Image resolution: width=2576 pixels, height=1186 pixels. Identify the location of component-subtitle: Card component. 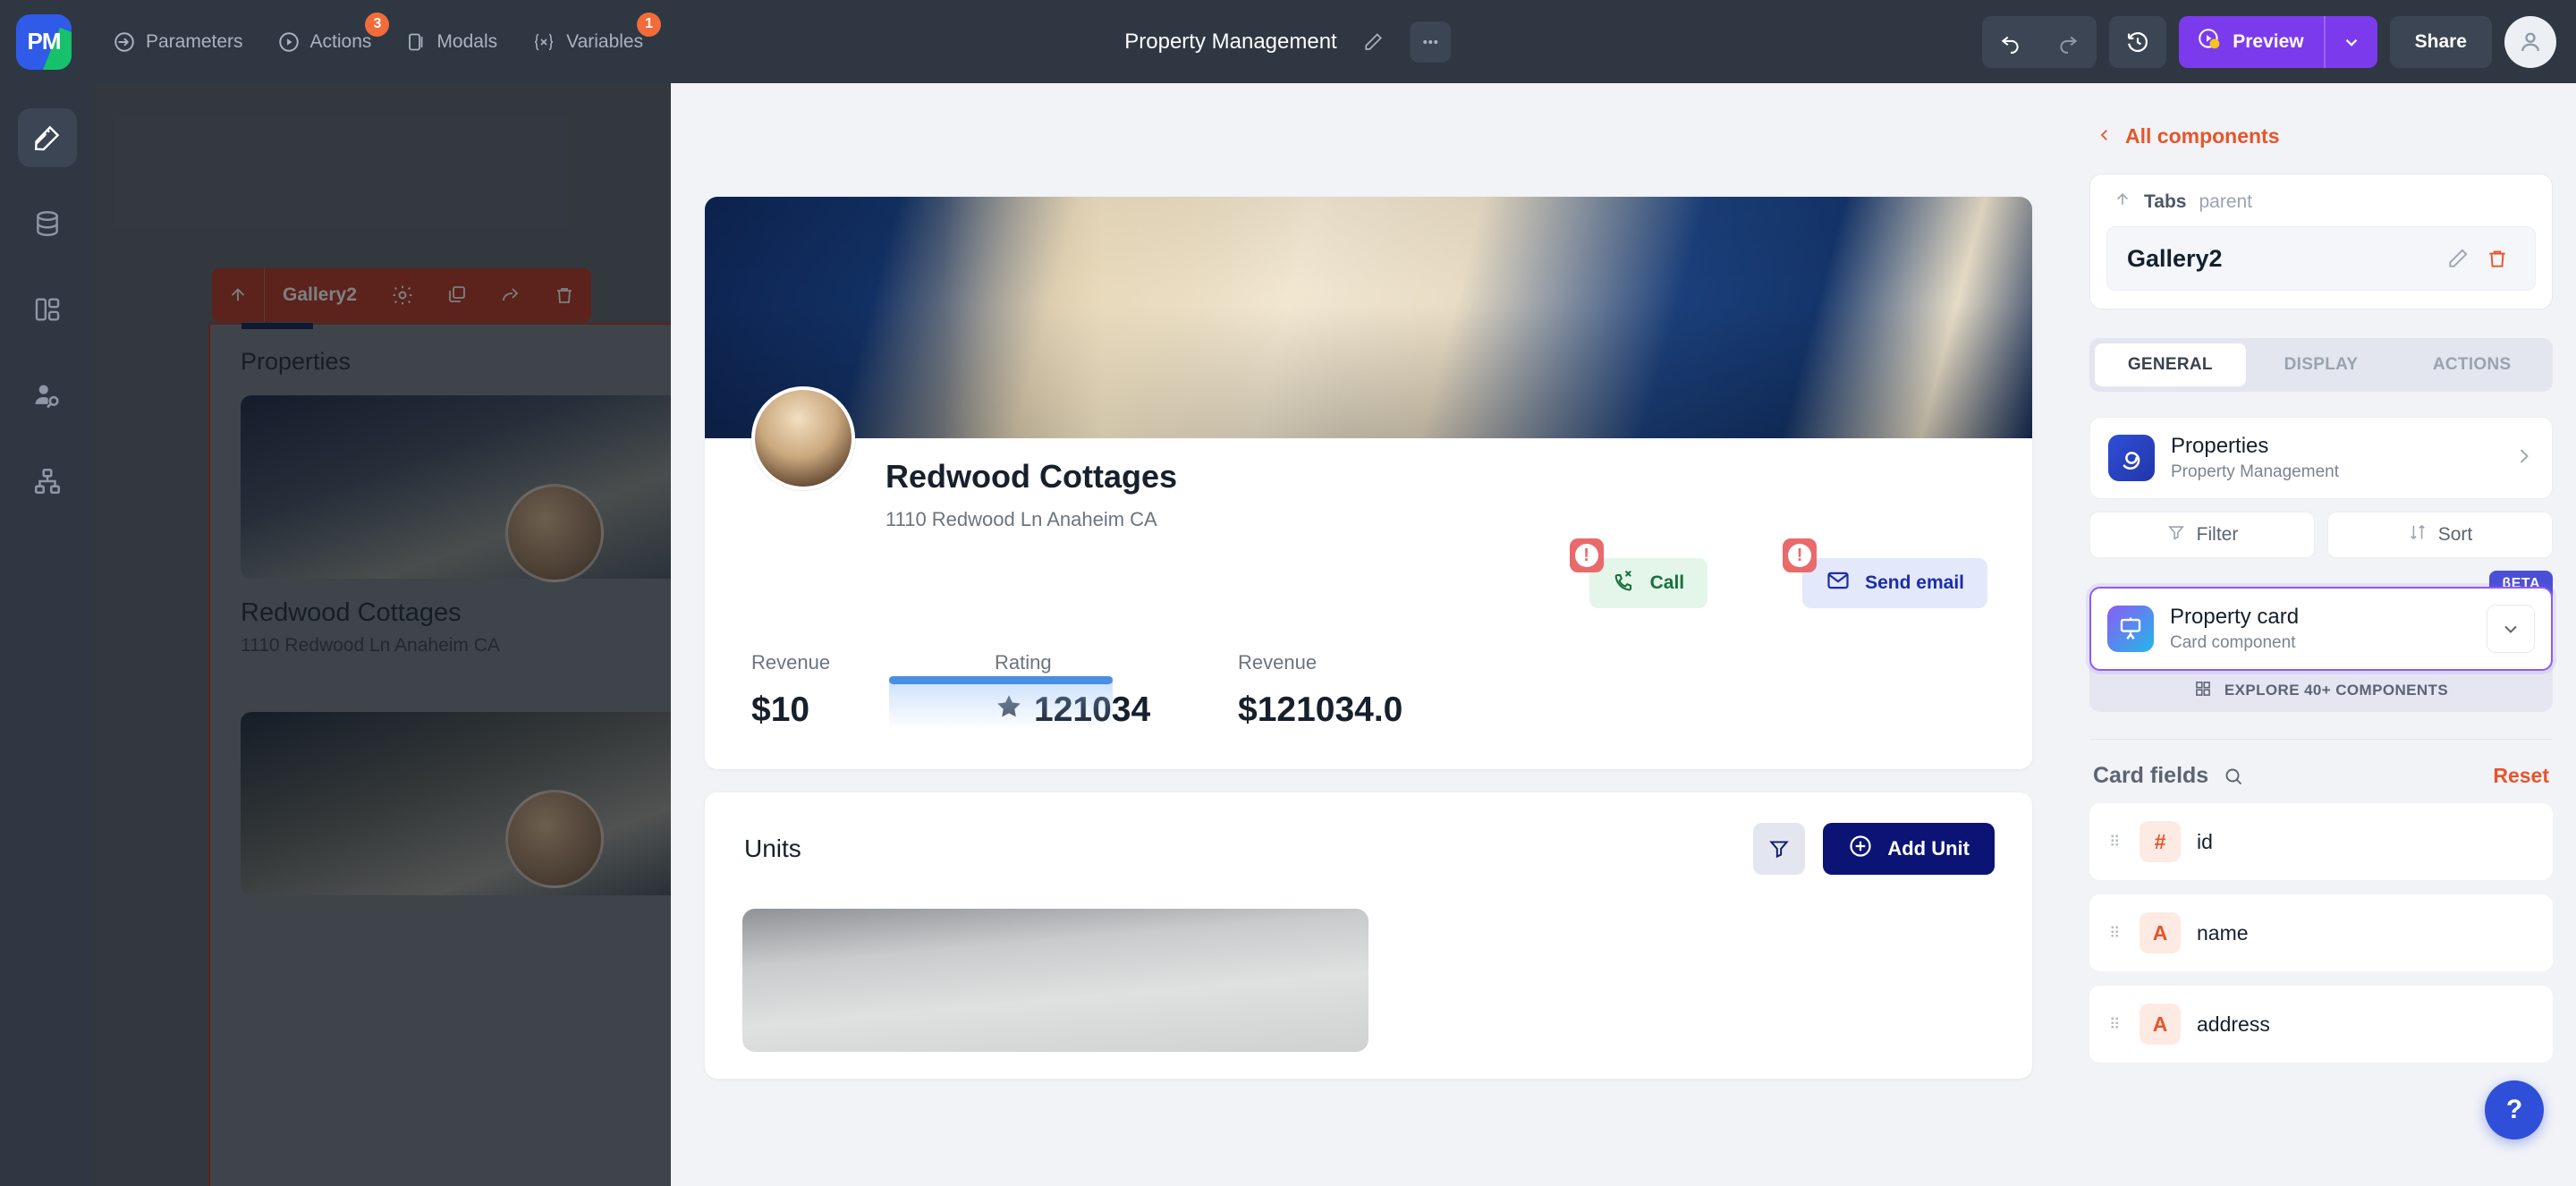
(2233, 642).